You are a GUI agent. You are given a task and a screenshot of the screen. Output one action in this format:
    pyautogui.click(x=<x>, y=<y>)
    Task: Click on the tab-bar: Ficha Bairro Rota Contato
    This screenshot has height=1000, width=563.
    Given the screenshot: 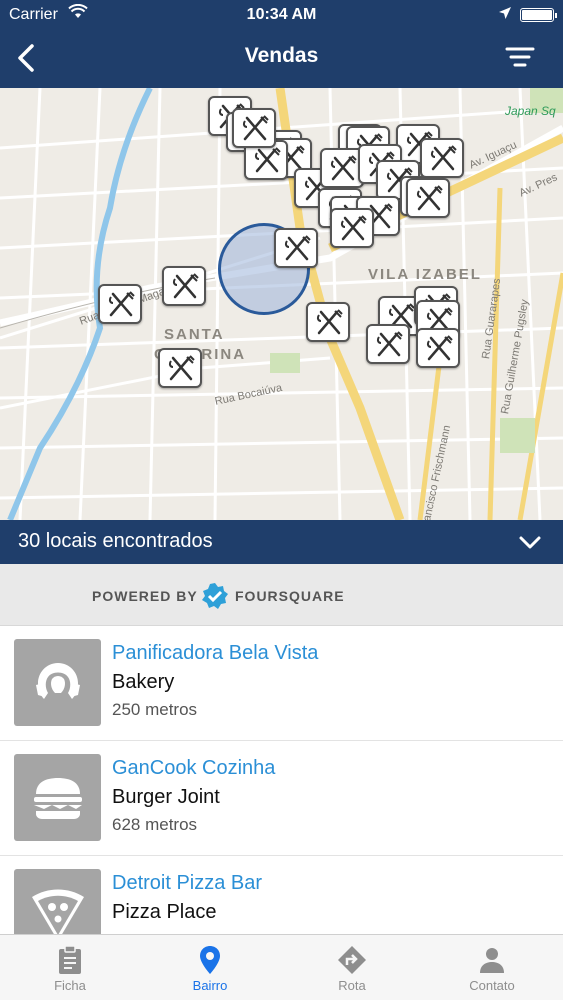 What is the action you would take?
    pyautogui.click(x=281, y=967)
    